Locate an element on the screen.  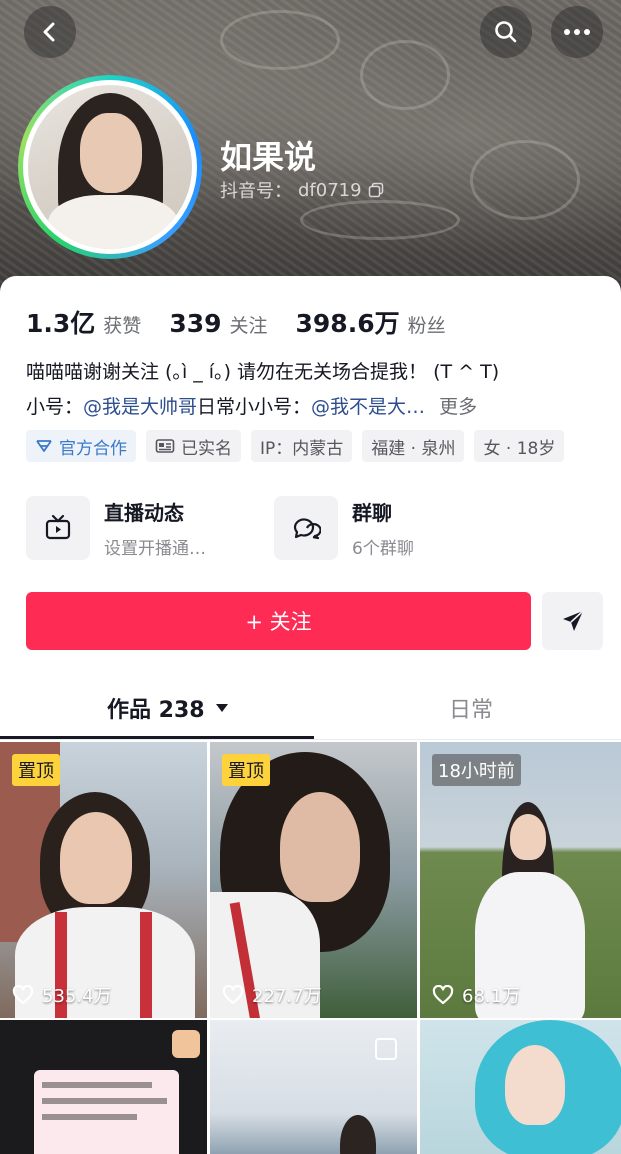
bio-more-link: 更多 is located at coordinates (458, 405).